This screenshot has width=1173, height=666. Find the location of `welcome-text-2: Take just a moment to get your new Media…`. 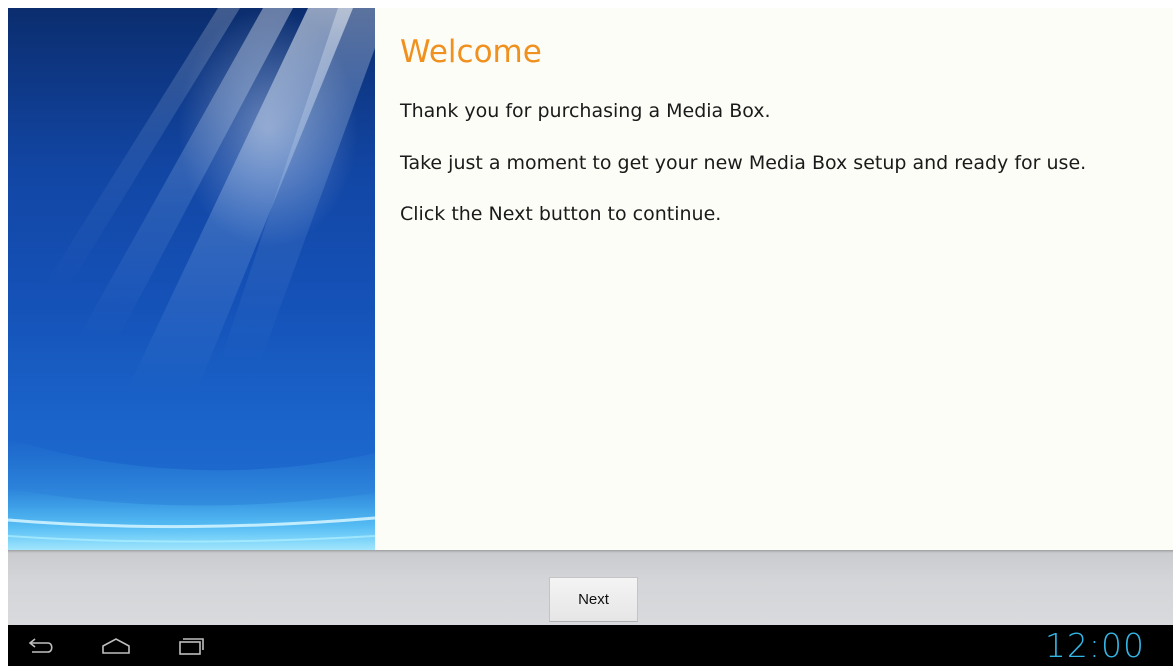

welcome-text-2: Take just a moment to get your new Media… is located at coordinates (743, 163).